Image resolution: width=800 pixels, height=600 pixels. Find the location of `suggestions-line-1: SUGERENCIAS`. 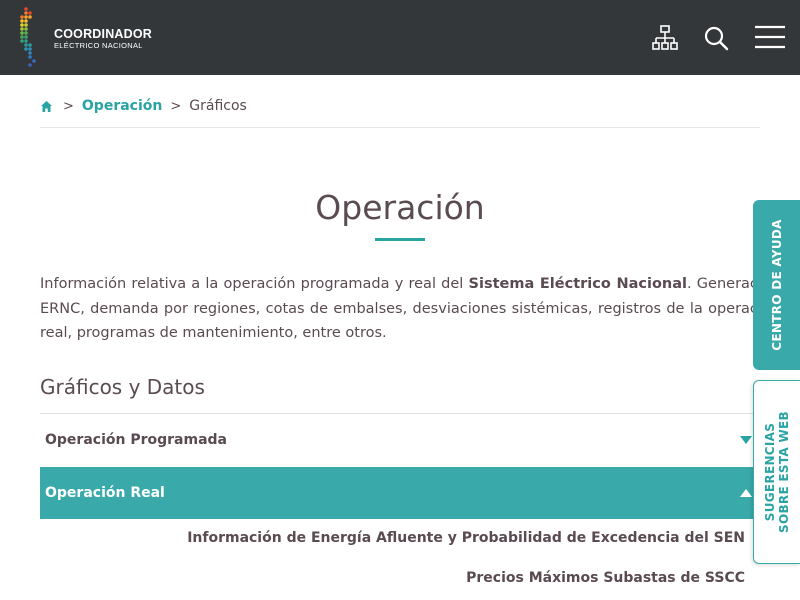

suggestions-line-1: SUGERENCIAS is located at coordinates (770, 472).